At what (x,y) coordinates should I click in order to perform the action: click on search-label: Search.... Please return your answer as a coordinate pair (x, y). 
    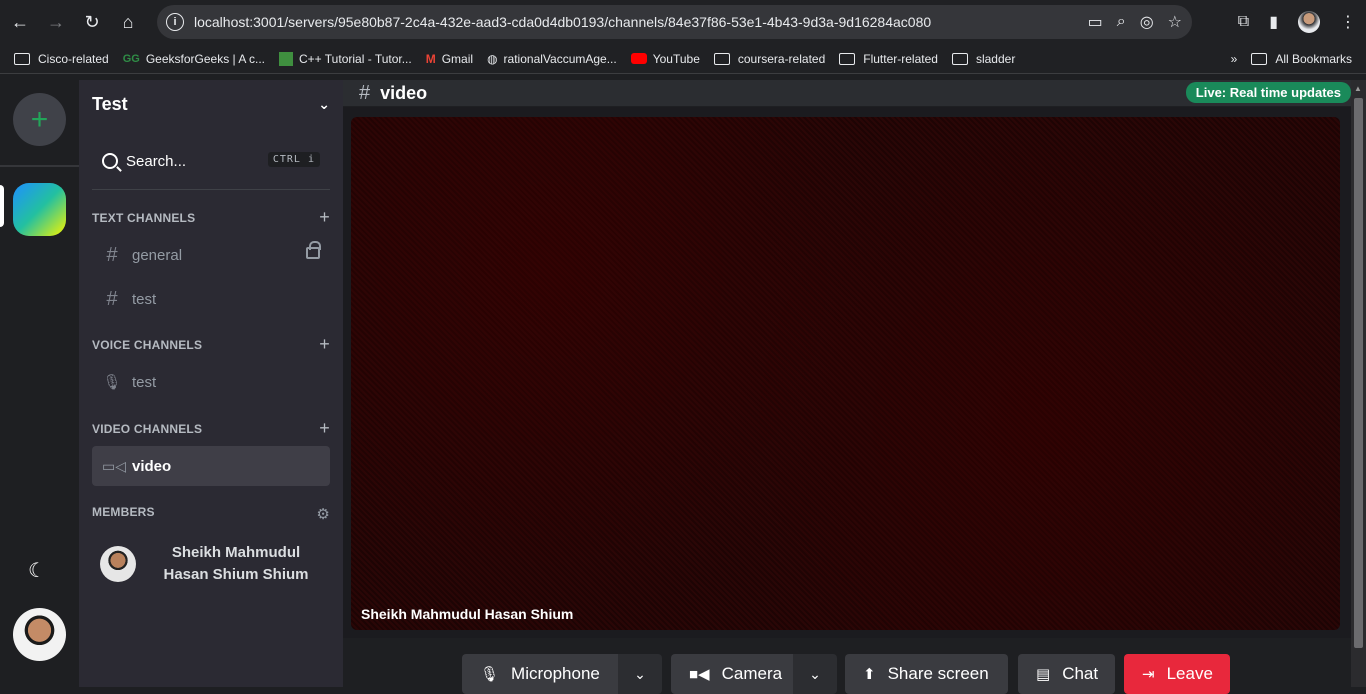
    Looking at the image, I should click on (156, 161).